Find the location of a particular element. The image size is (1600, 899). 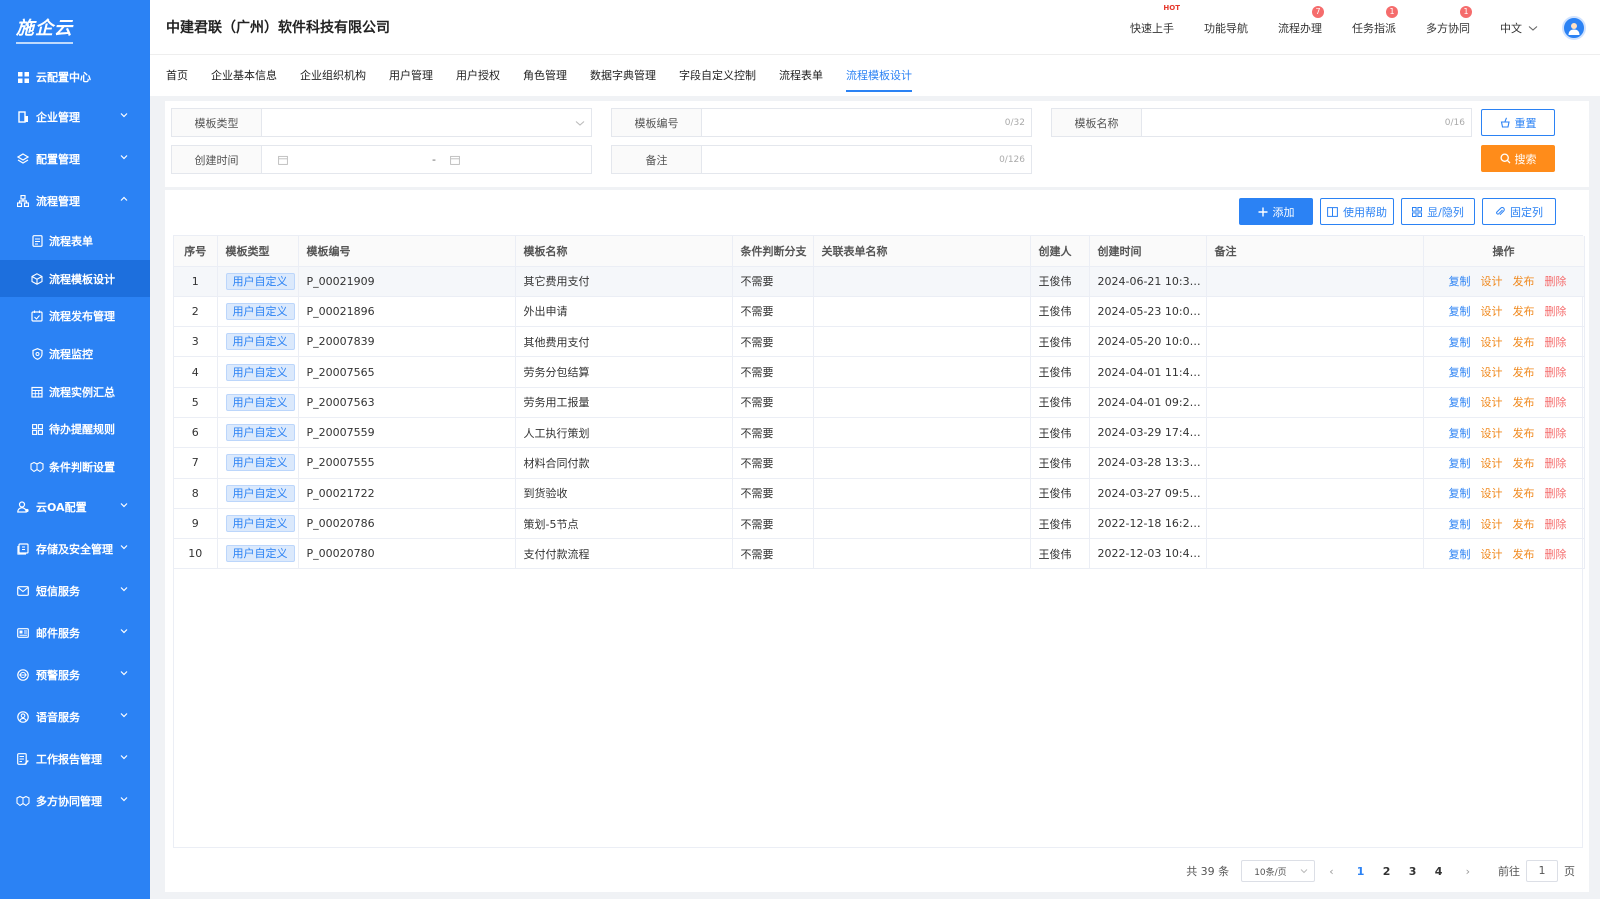

tab-dictionary: 数据字典管理 is located at coordinates (623, 75).